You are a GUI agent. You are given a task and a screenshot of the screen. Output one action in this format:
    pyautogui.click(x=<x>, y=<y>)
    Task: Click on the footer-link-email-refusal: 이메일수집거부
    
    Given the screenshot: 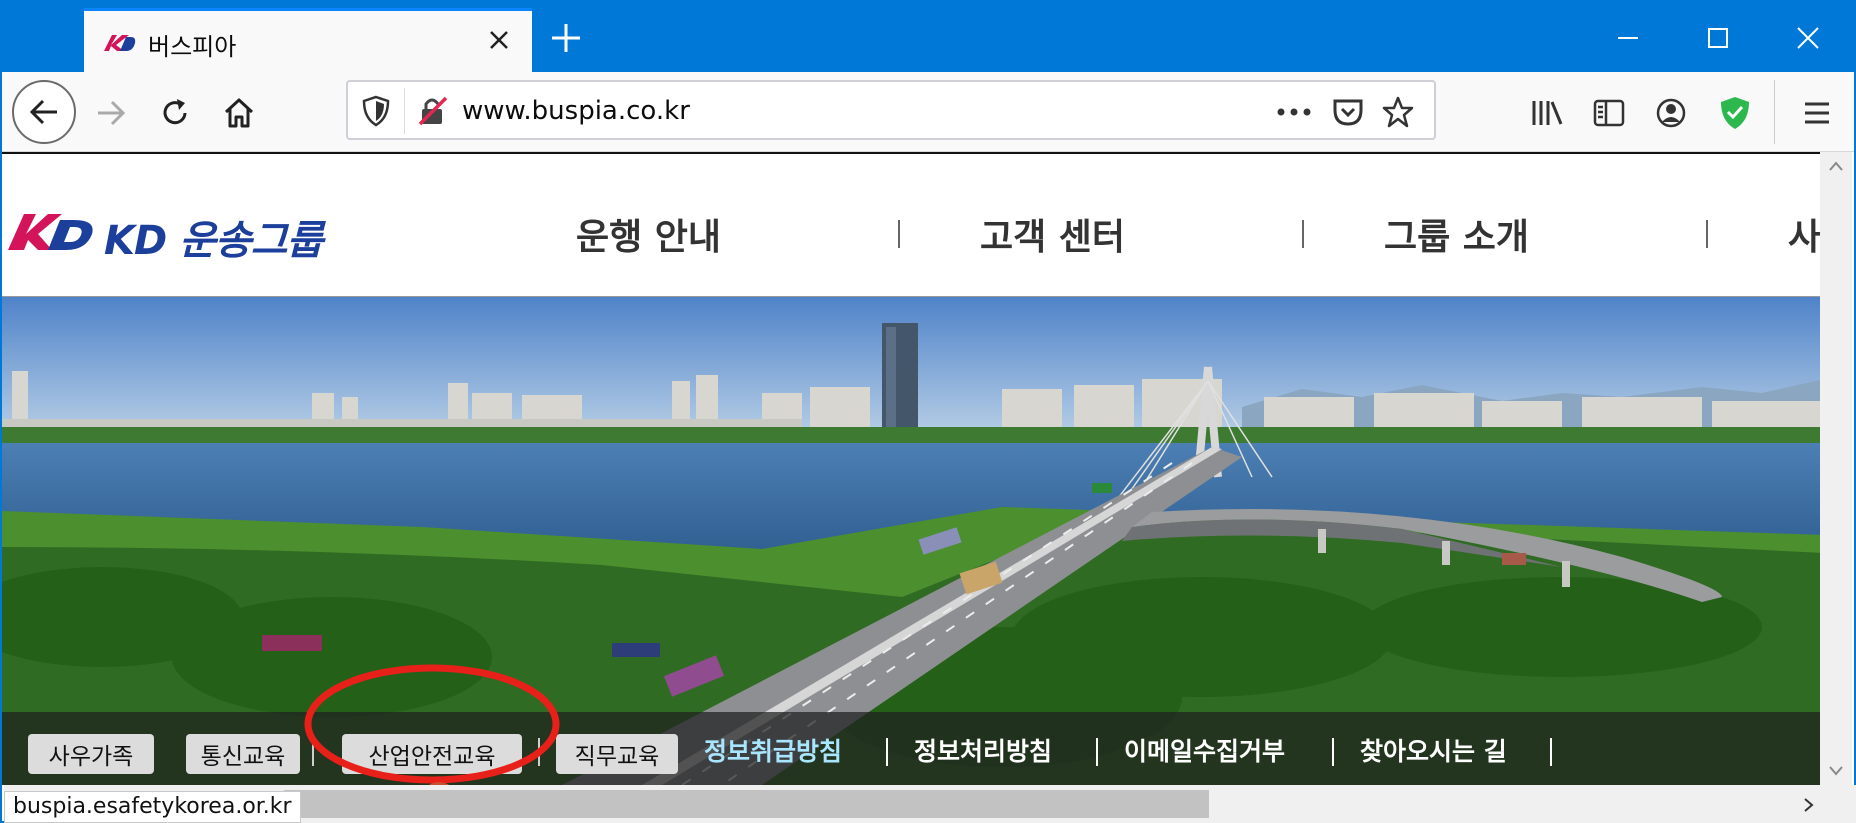 What is the action you would take?
    pyautogui.click(x=1204, y=750)
    